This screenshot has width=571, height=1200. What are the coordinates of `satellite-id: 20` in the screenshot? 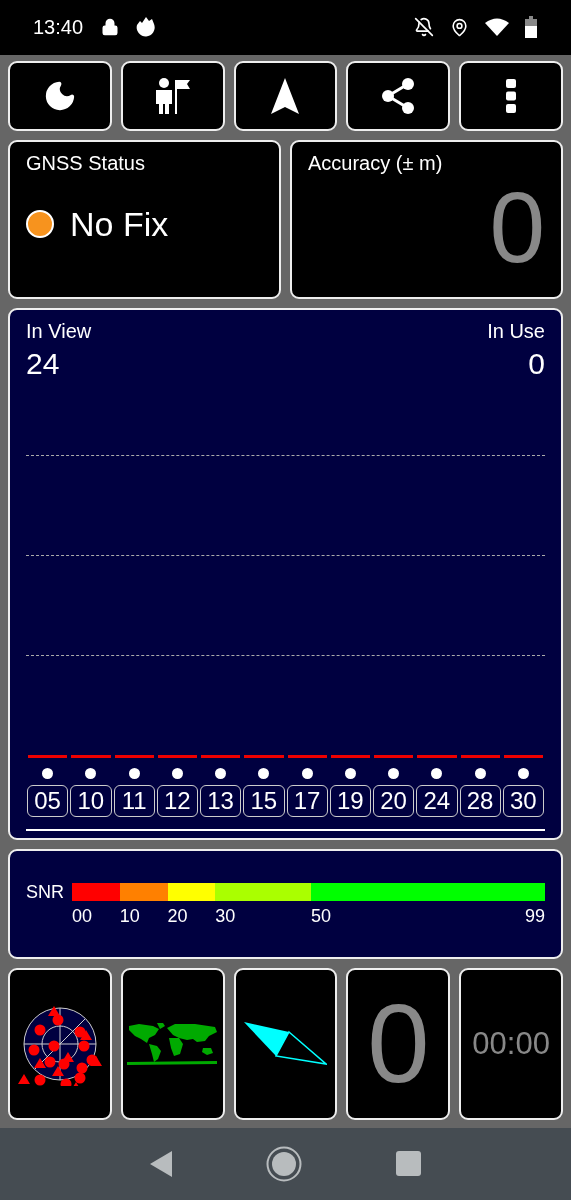 It's located at (394, 800).